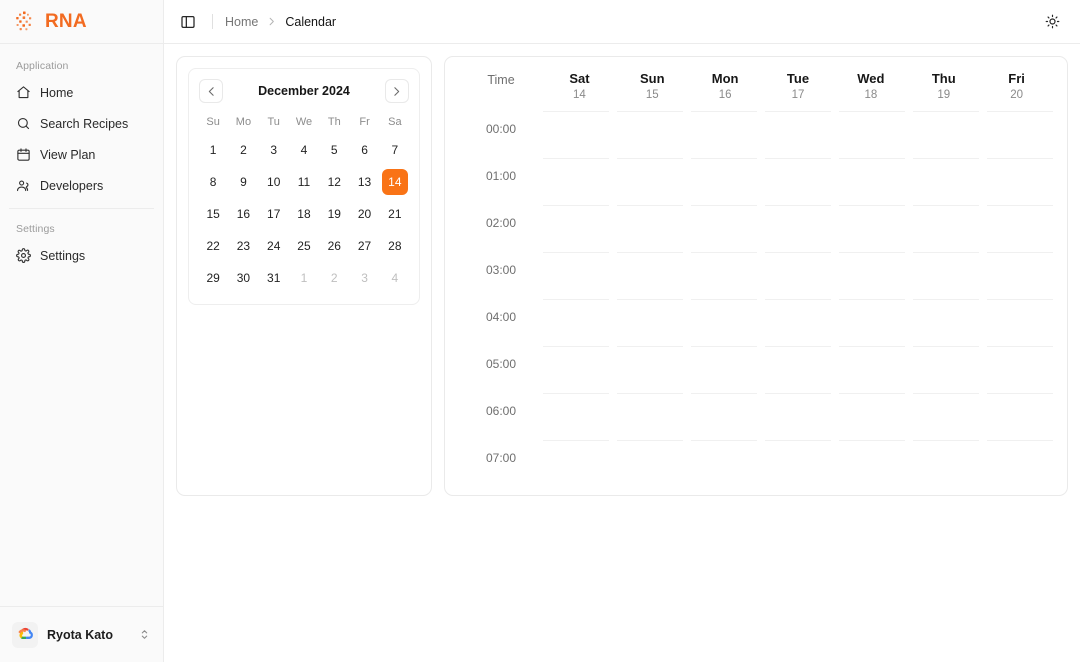 This screenshot has width=1080, height=662. What do you see at coordinates (81, 185) in the screenshot?
I see `sidebar-item-developers: Developers` at bounding box center [81, 185].